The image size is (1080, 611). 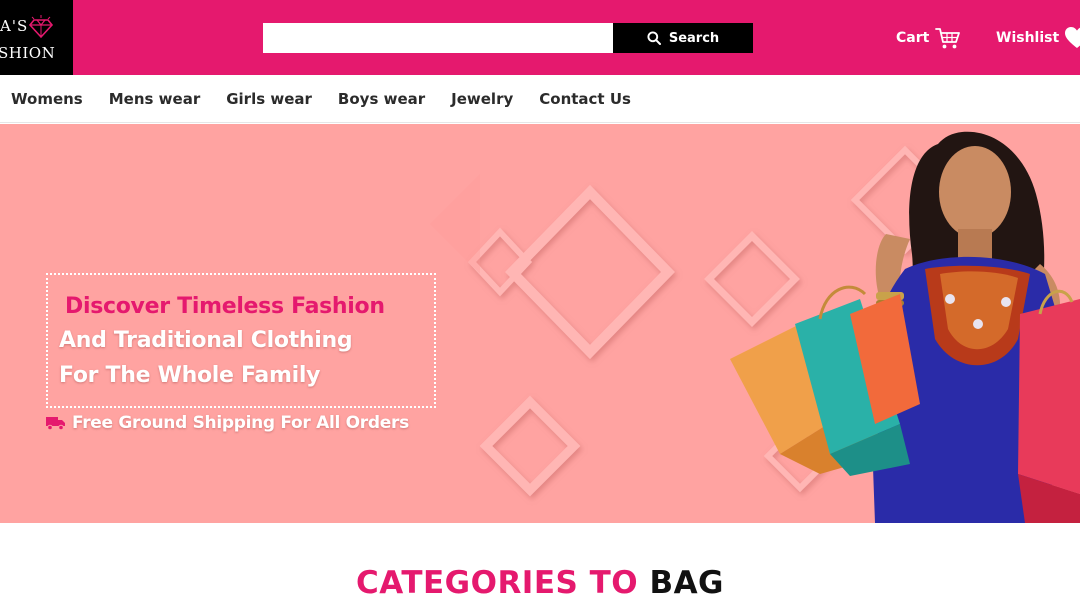 What do you see at coordinates (1072, 37) in the screenshot?
I see `heart-icon` at bounding box center [1072, 37].